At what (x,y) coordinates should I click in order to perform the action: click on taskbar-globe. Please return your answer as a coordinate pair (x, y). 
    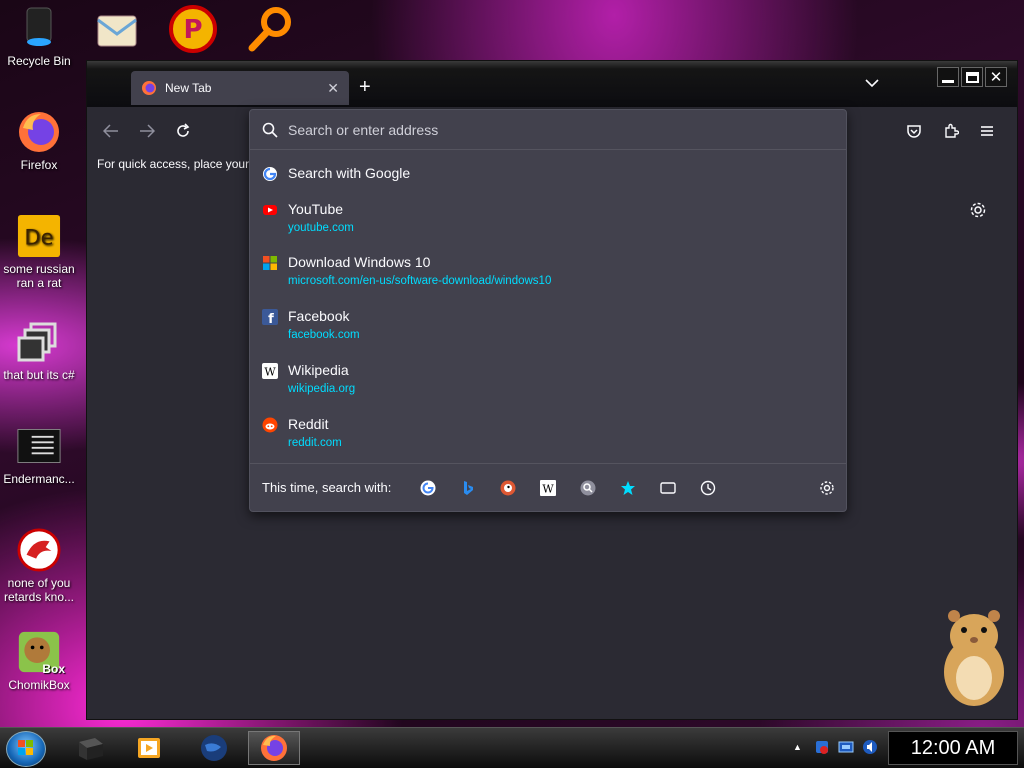
    Looking at the image, I should click on (214, 748).